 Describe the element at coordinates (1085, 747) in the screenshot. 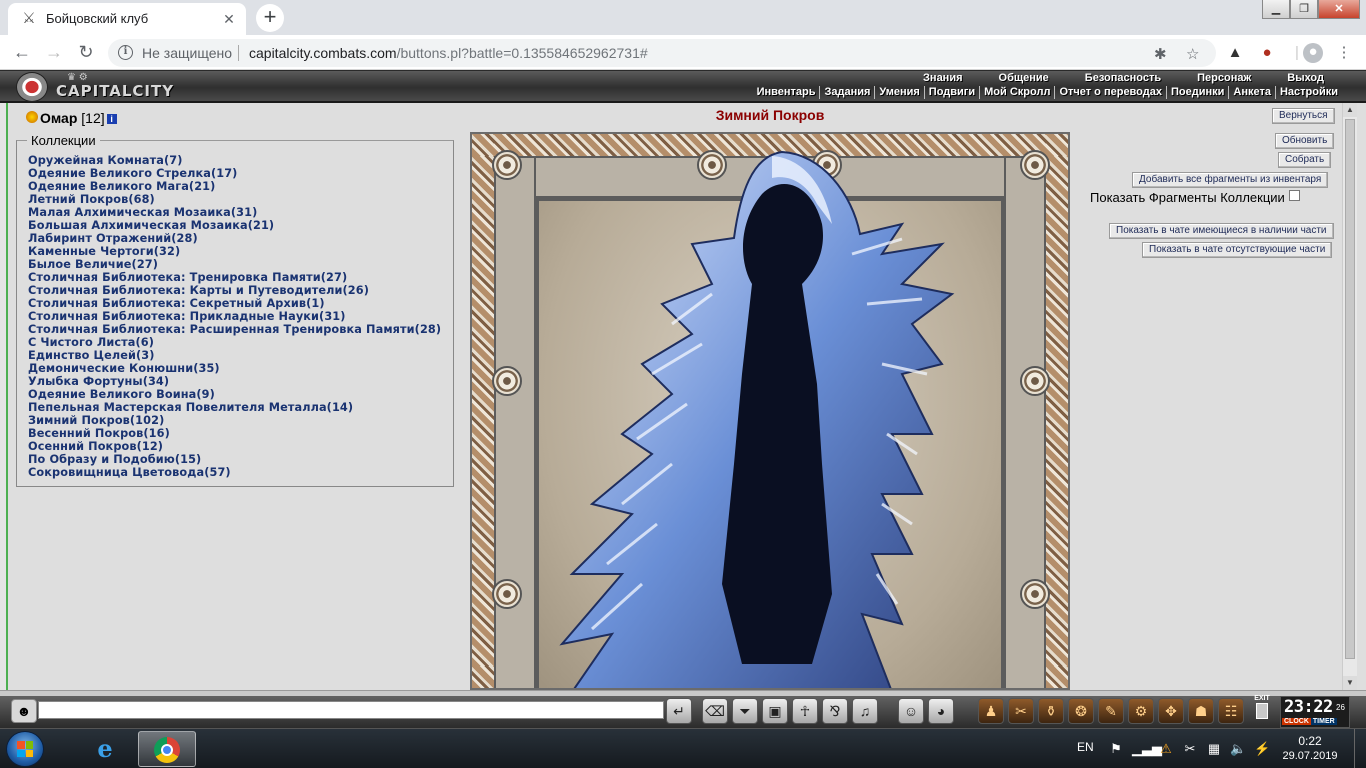

I see `language-indicator: EN` at that location.